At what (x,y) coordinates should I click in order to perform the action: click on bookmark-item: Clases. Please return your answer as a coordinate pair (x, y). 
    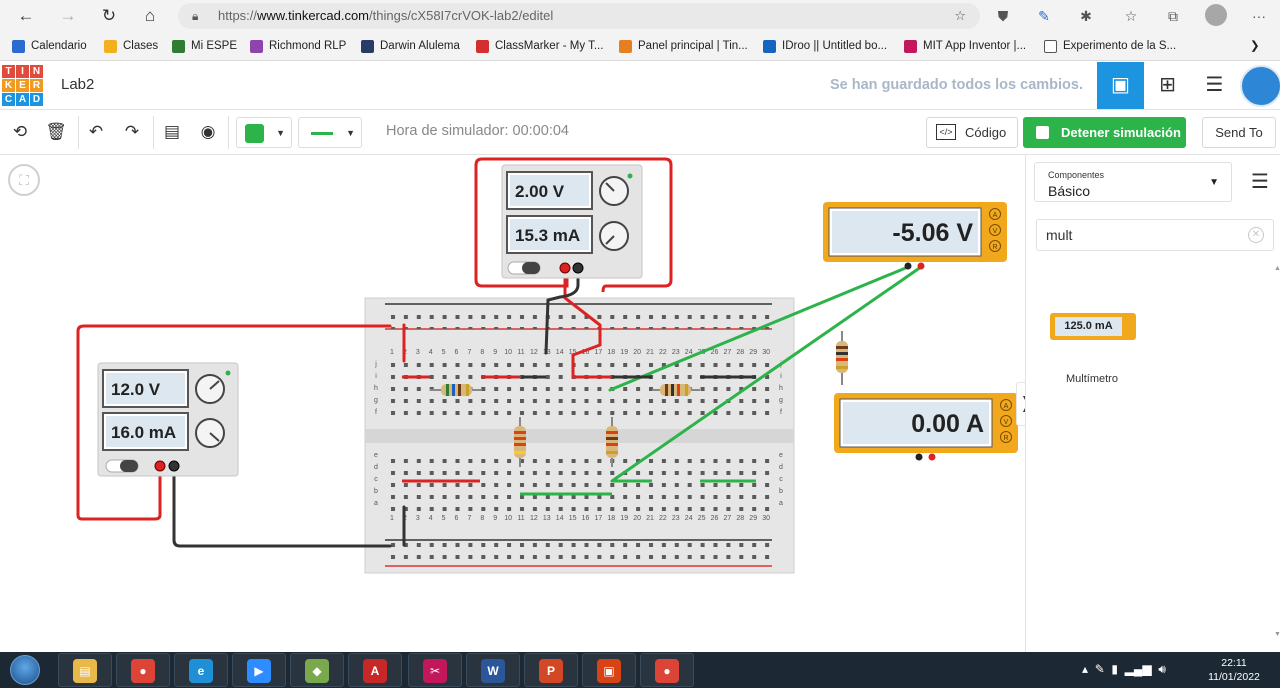
    Looking at the image, I should click on (131, 46).